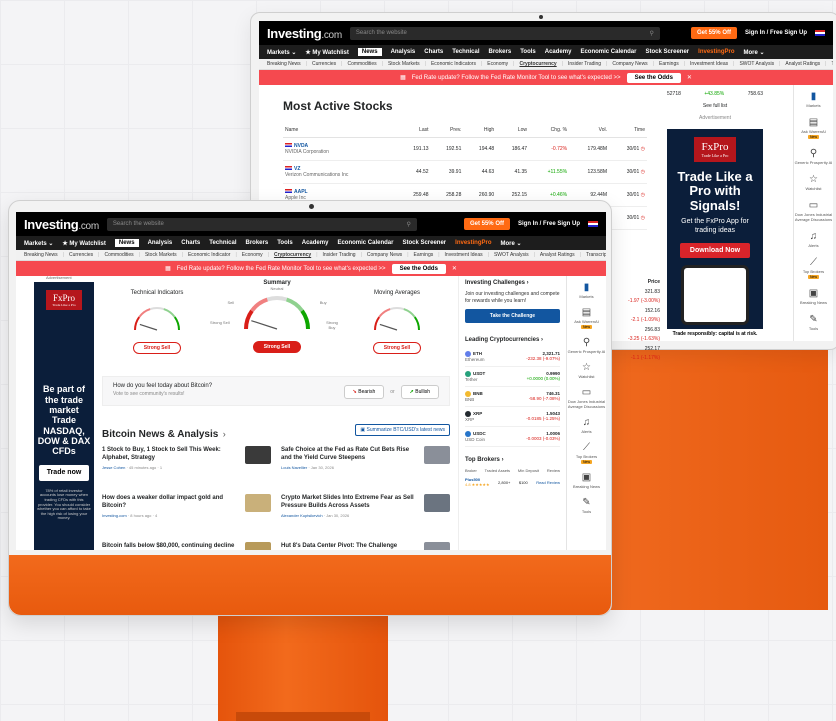  Describe the element at coordinates (61, 224) in the screenshot. I see `site-logo: Investing.com` at that location.